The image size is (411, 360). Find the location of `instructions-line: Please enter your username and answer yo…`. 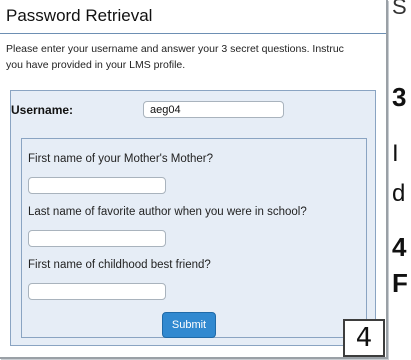

instructions-line: Please enter your username and answer yo… is located at coordinates (175, 49).